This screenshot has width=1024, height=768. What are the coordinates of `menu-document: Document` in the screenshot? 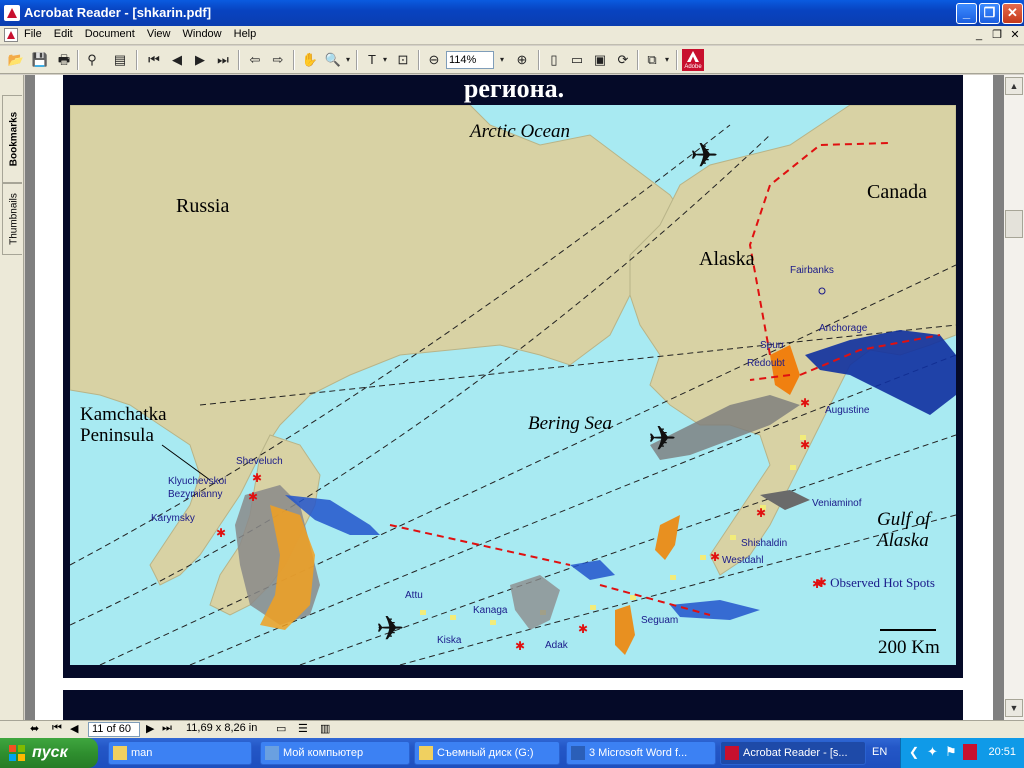 It's located at (110, 34).